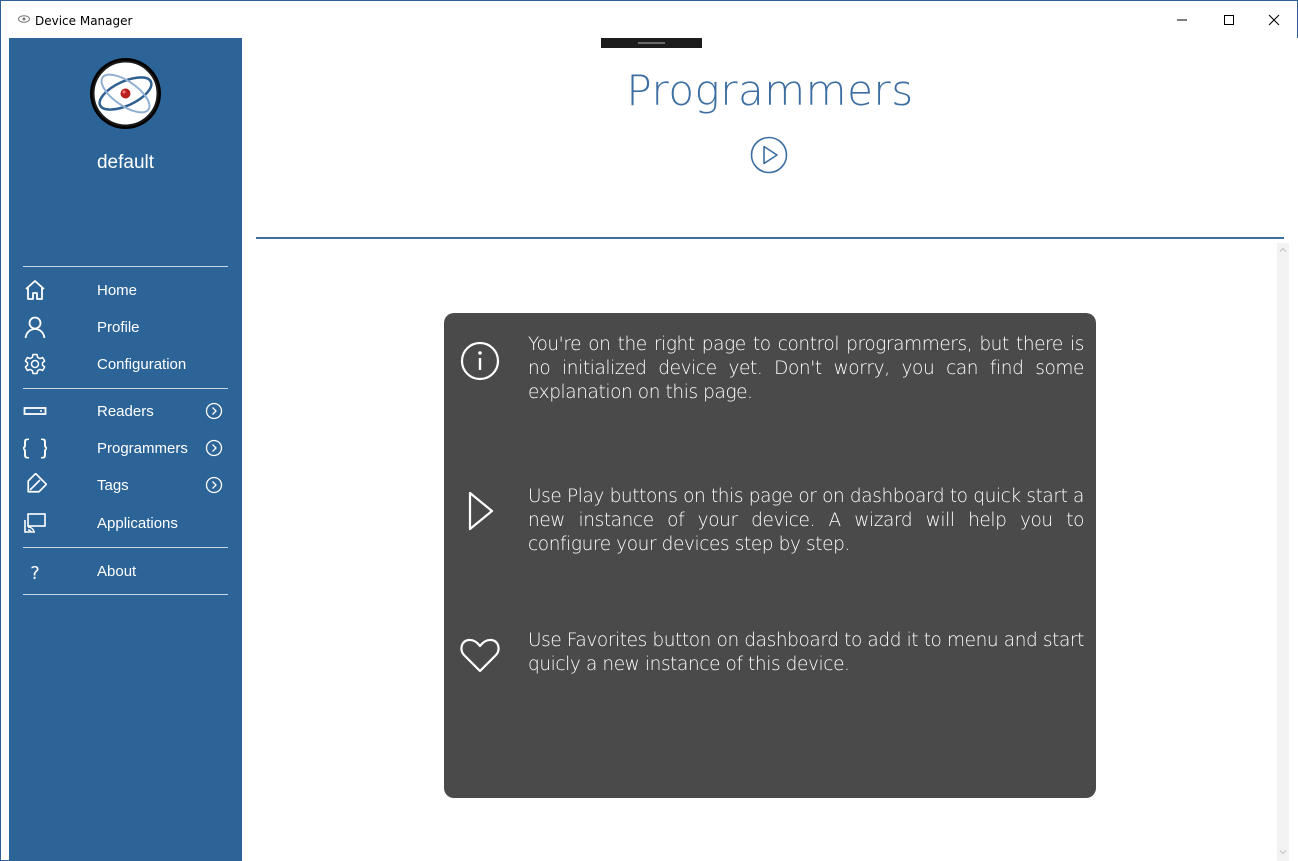 The height and width of the screenshot is (861, 1298). I want to click on drag-handle, so click(651, 43).